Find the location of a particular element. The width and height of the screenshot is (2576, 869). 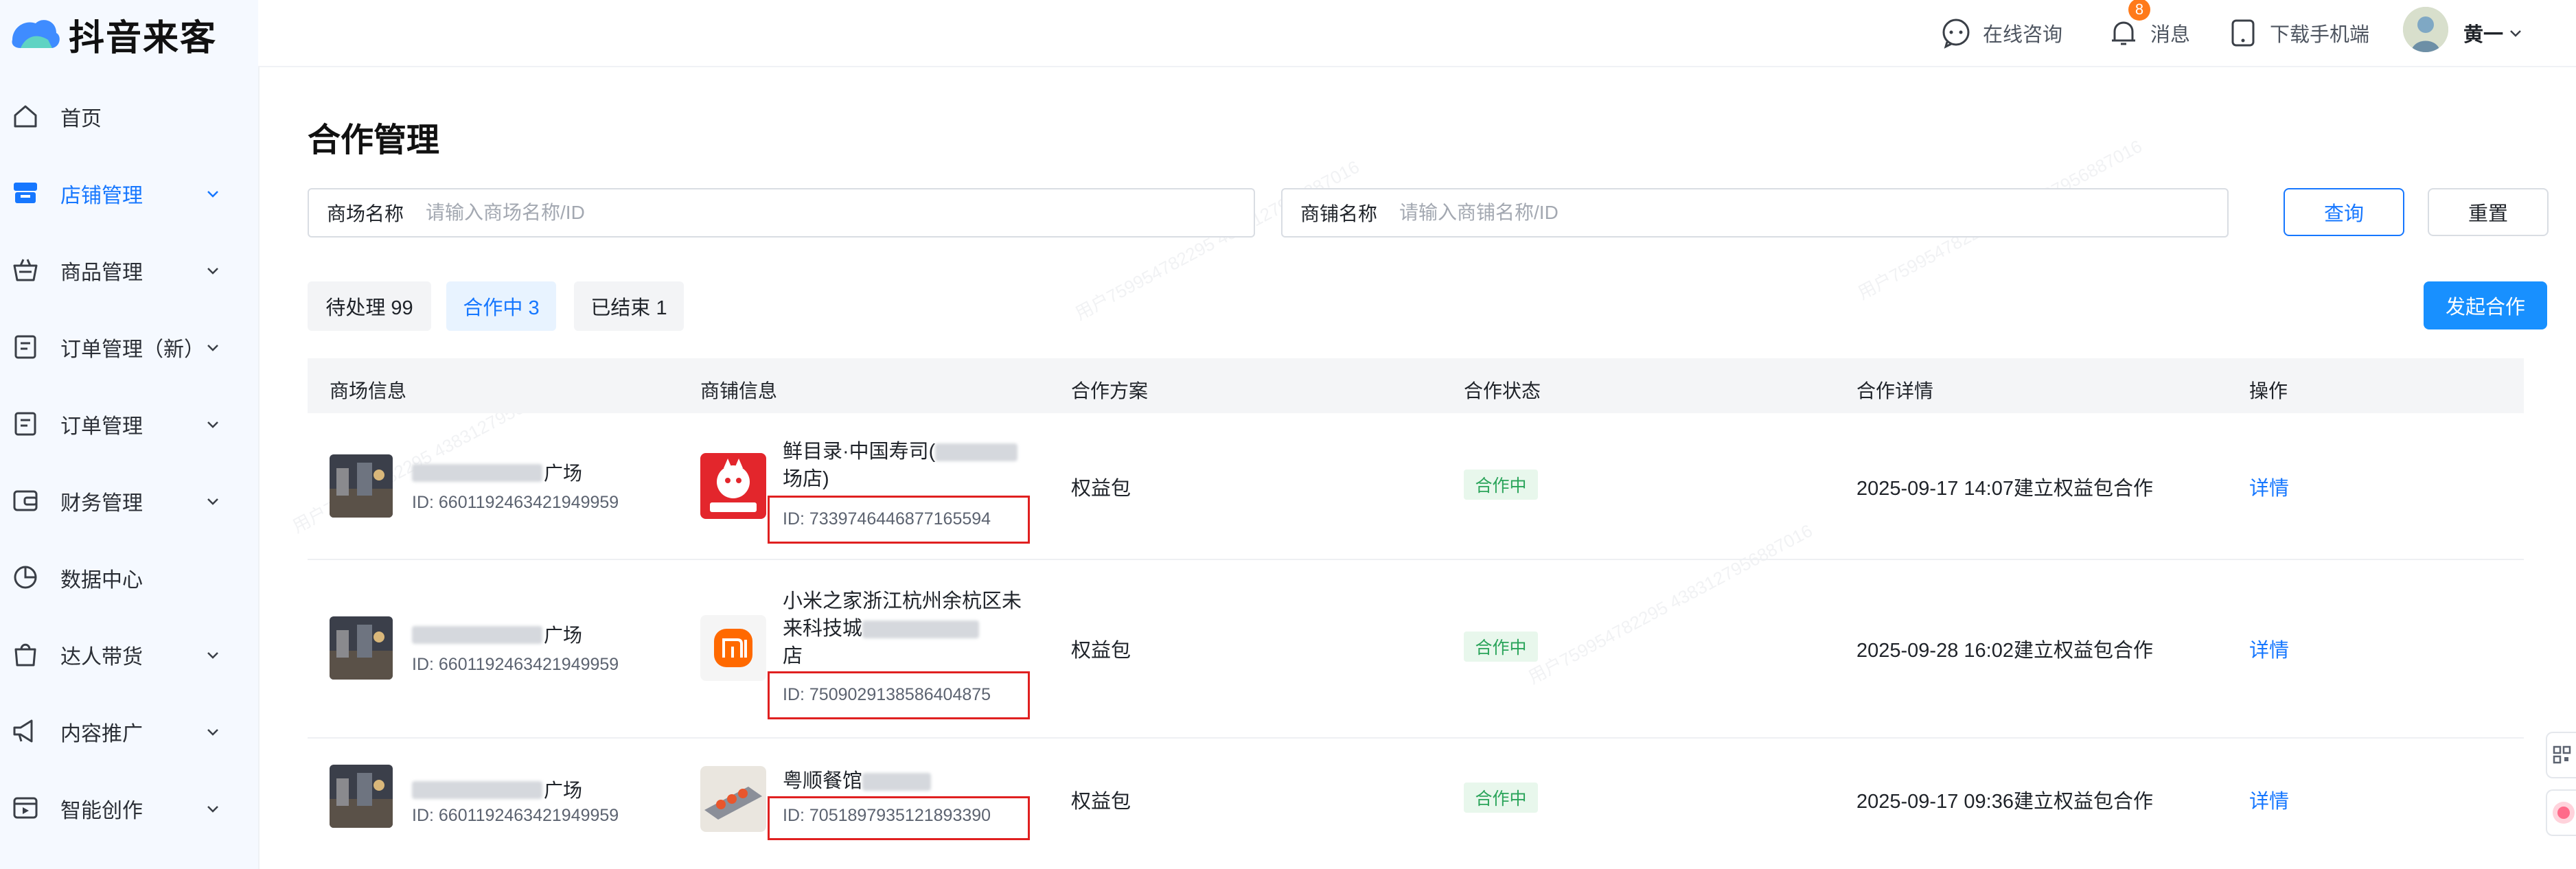

shop-name: 小米之家浙江杭州余杭区未 来科技城 店 is located at coordinates (906, 629).